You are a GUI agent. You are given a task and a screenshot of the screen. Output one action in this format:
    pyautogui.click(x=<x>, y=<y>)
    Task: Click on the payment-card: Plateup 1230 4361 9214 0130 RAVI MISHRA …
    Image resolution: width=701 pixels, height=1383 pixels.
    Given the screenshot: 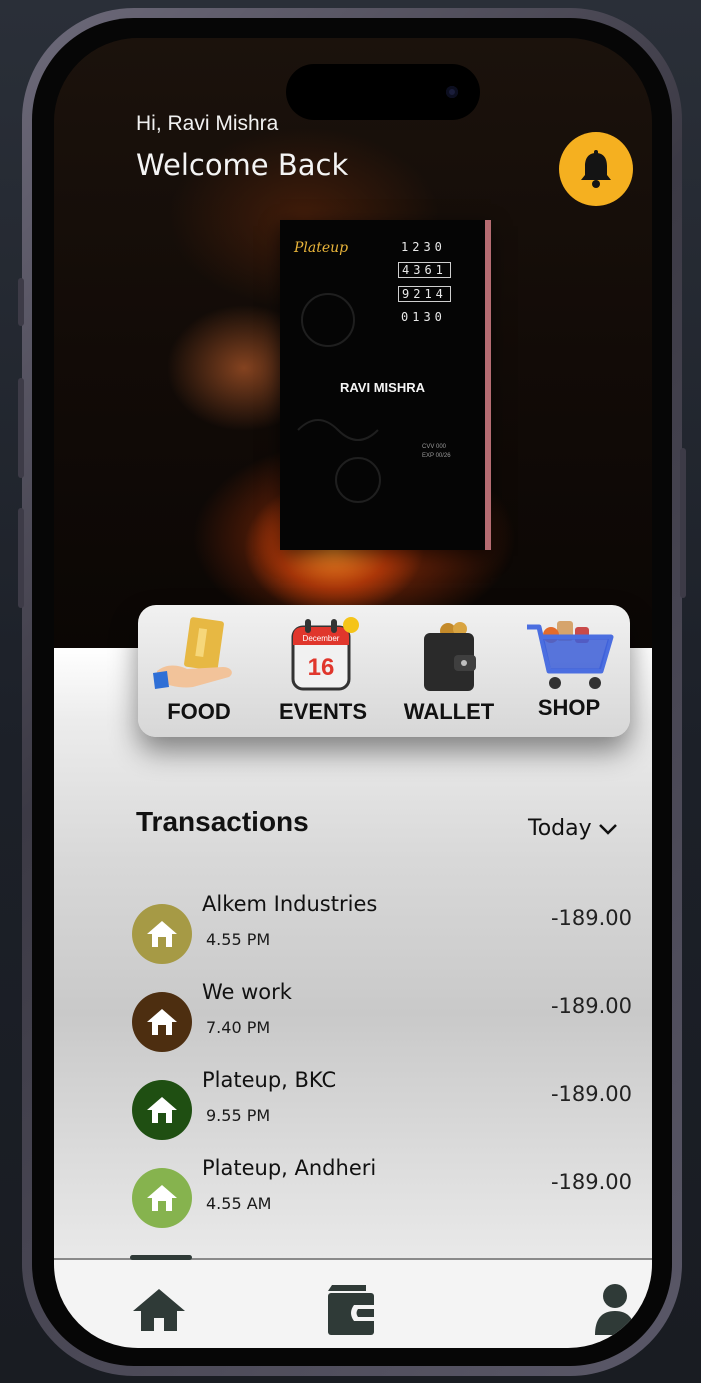 What is the action you would take?
    pyautogui.click(x=385, y=385)
    